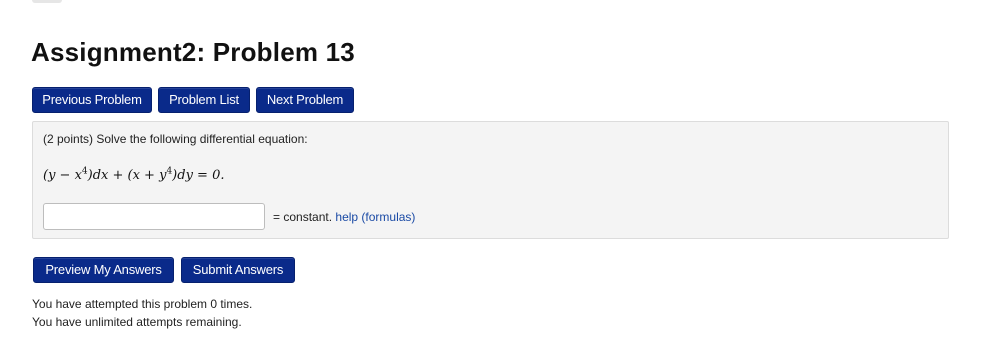  Describe the element at coordinates (142, 304) in the screenshot. I see `attempts-status: You have attempted this problem 0 times.` at that location.